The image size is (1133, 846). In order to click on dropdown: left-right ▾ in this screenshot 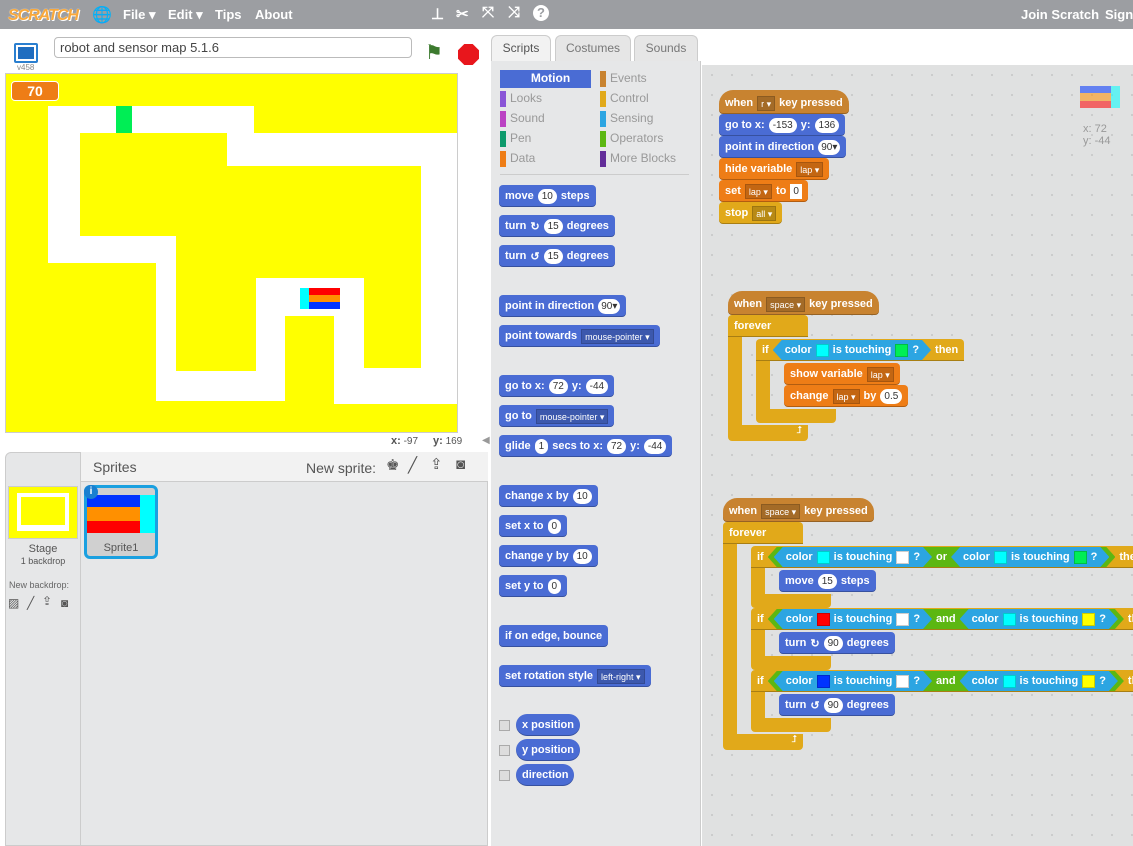, I will do `click(621, 676)`.